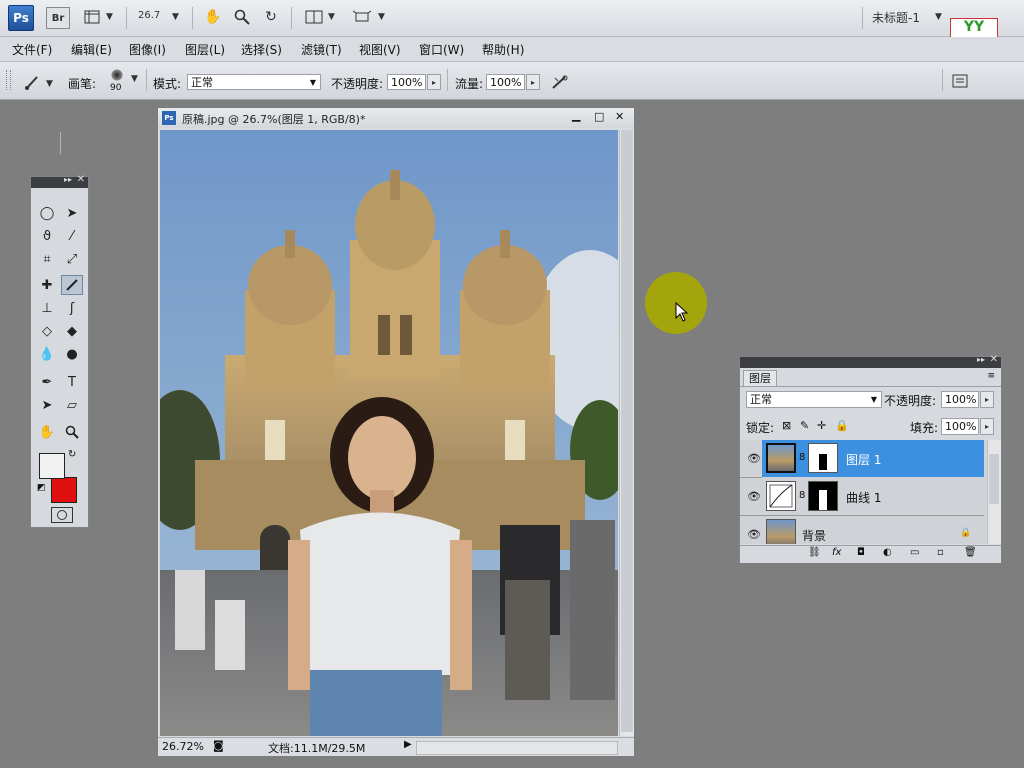  Describe the element at coordinates (47, 382) in the screenshot. I see `pen-tool-icon: ✒` at that location.